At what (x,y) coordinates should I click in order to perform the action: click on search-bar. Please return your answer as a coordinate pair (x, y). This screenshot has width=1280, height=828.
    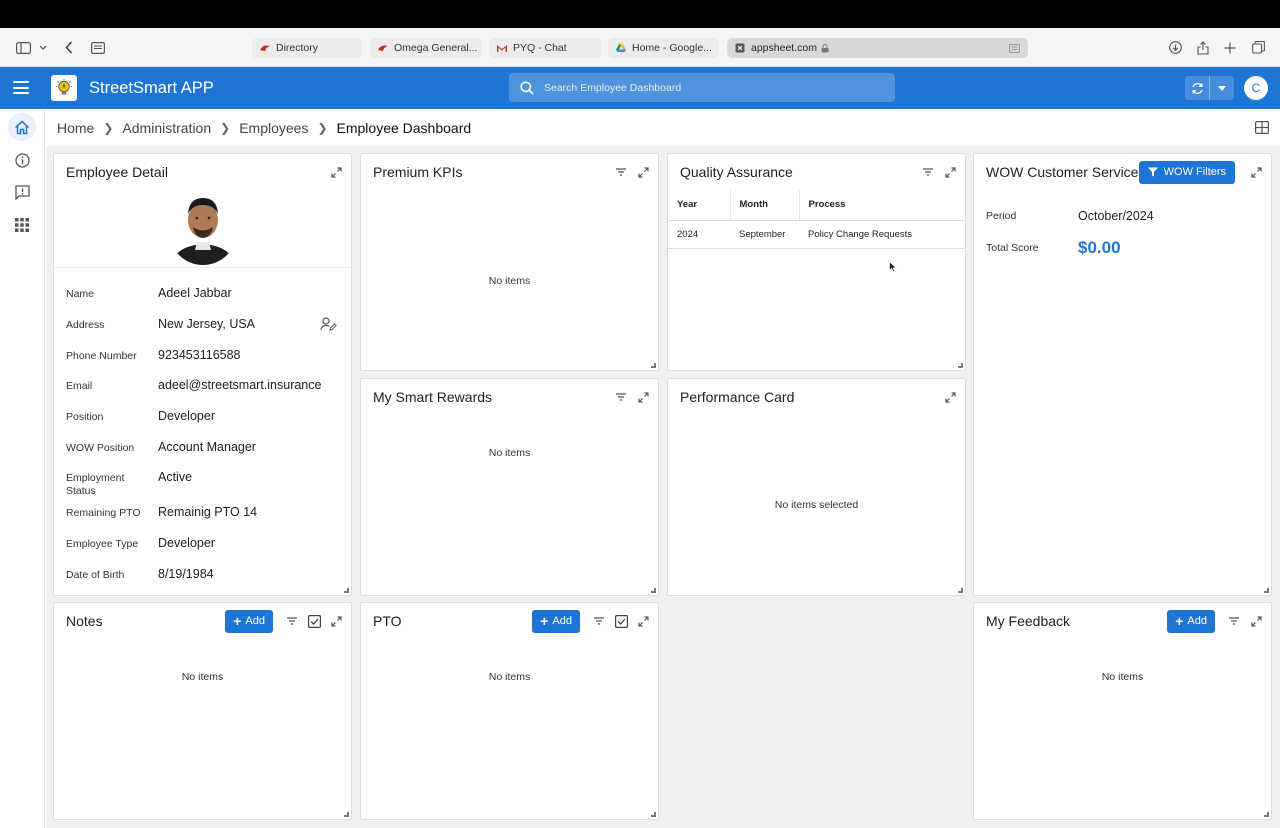
    Looking at the image, I should click on (702, 87).